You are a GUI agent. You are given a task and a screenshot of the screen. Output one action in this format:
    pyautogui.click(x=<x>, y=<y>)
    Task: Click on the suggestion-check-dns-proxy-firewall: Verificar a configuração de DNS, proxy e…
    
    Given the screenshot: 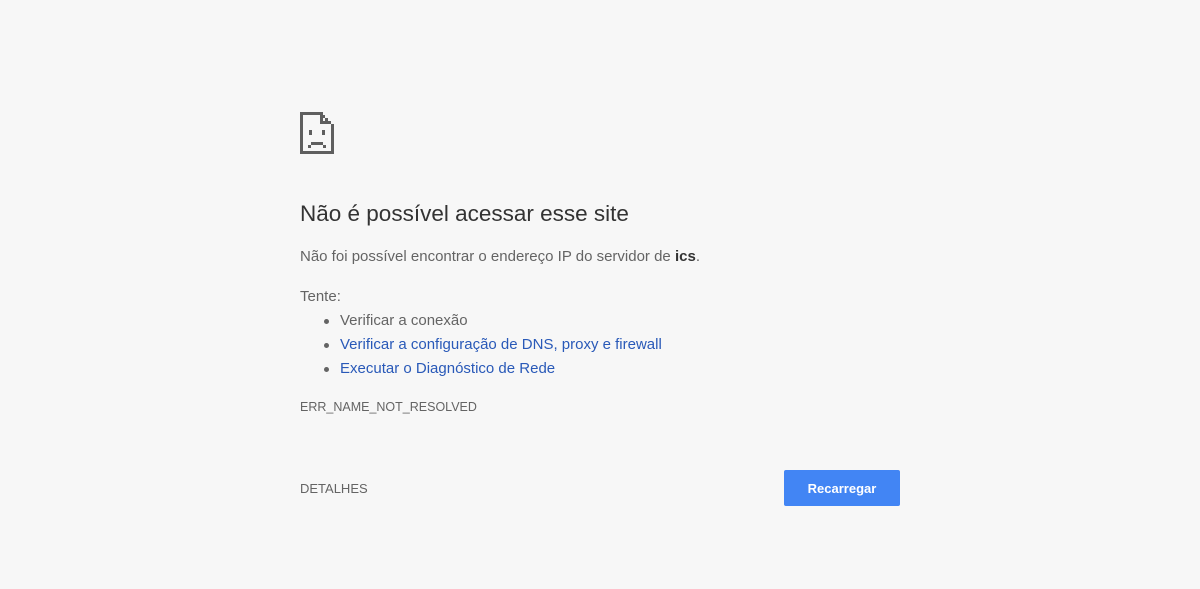 What is the action you would take?
    pyautogui.click(x=481, y=345)
    